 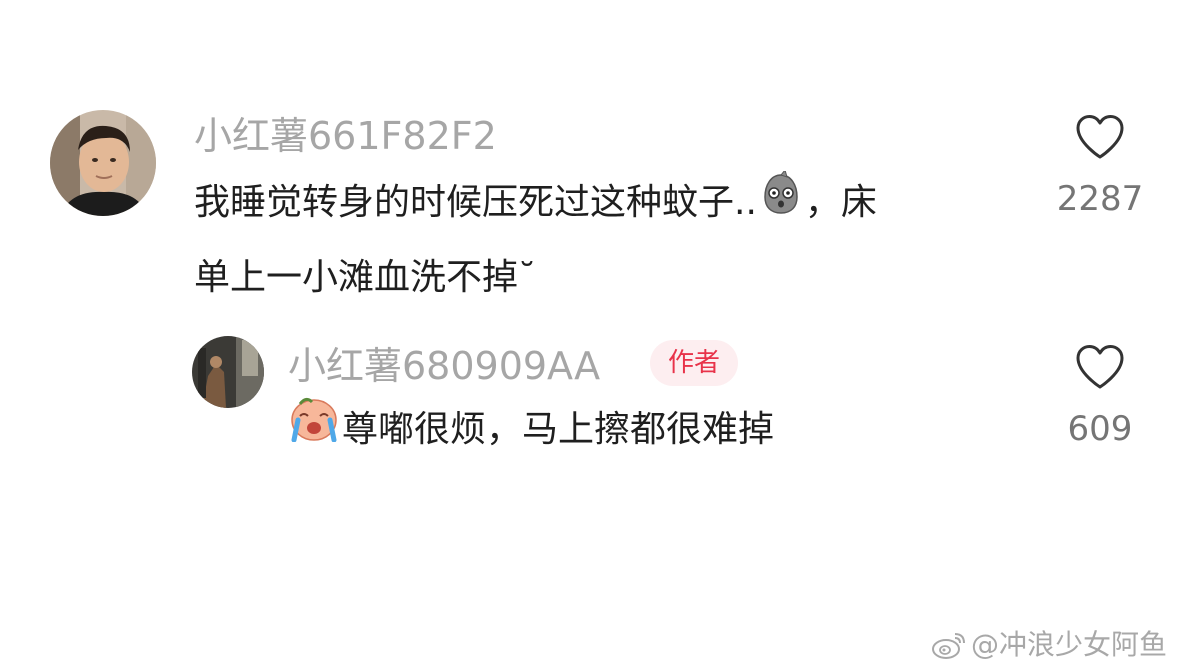 I want to click on weibo-icon, so click(x=948, y=646).